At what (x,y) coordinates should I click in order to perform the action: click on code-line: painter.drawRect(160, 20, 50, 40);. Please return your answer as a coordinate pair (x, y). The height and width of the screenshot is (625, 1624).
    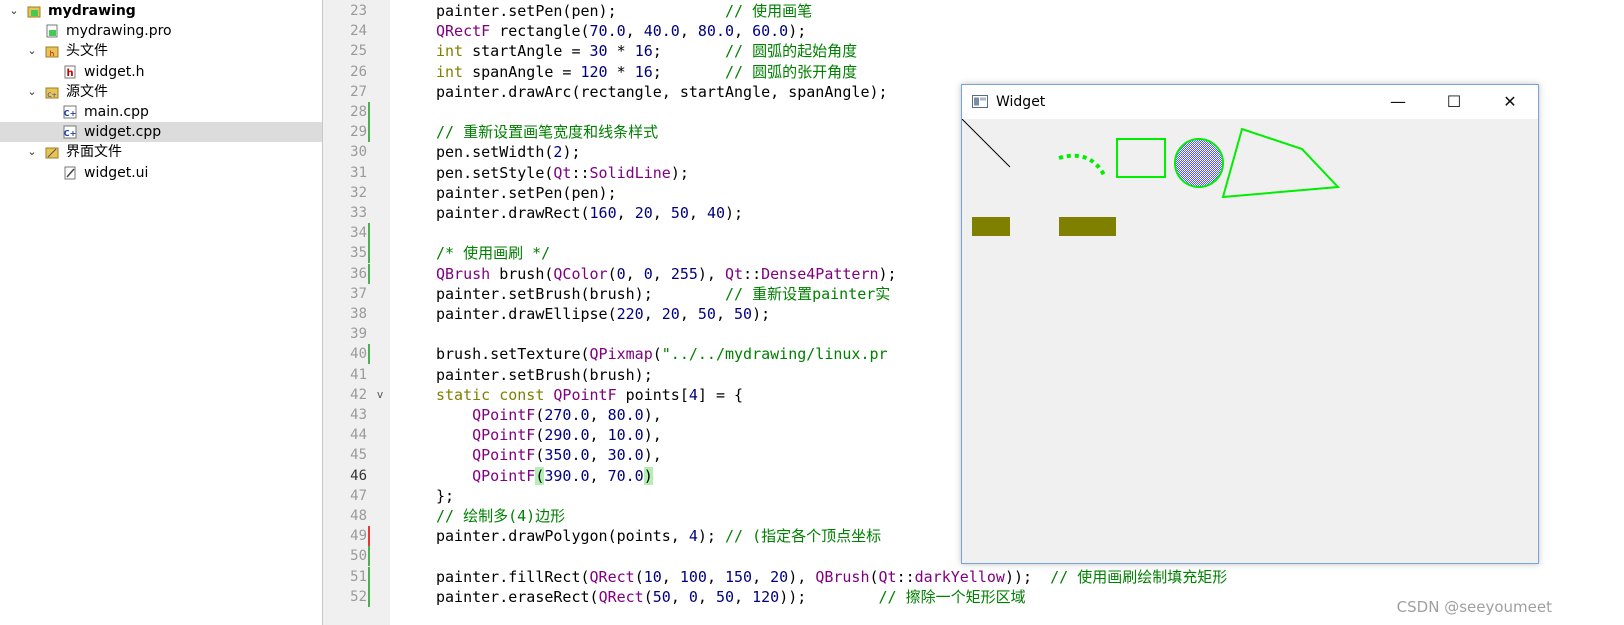
    Looking at the image, I should click on (589, 213).